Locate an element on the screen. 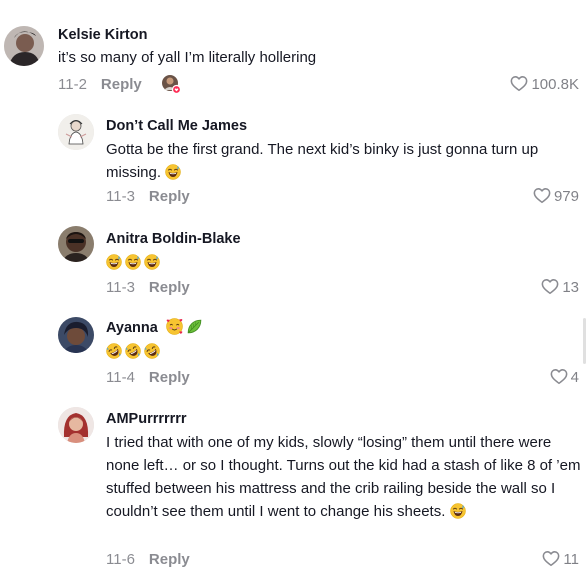 This screenshot has height=581, width=586. comment-date: 11-6 is located at coordinates (120, 559).